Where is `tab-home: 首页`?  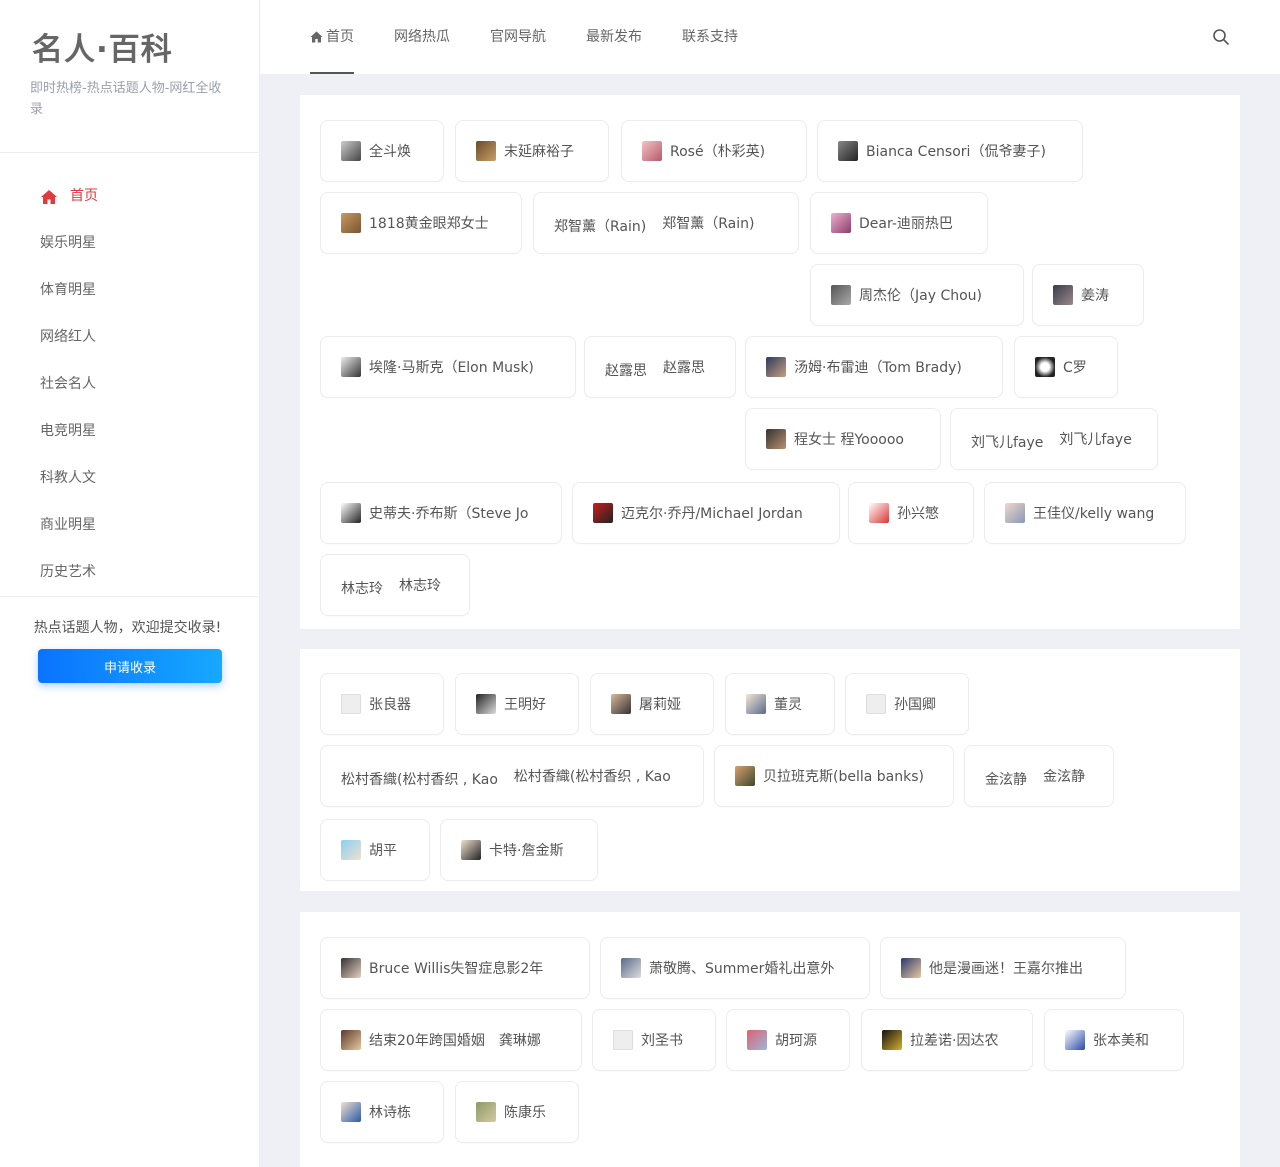 tab-home: 首页 is located at coordinates (332, 37).